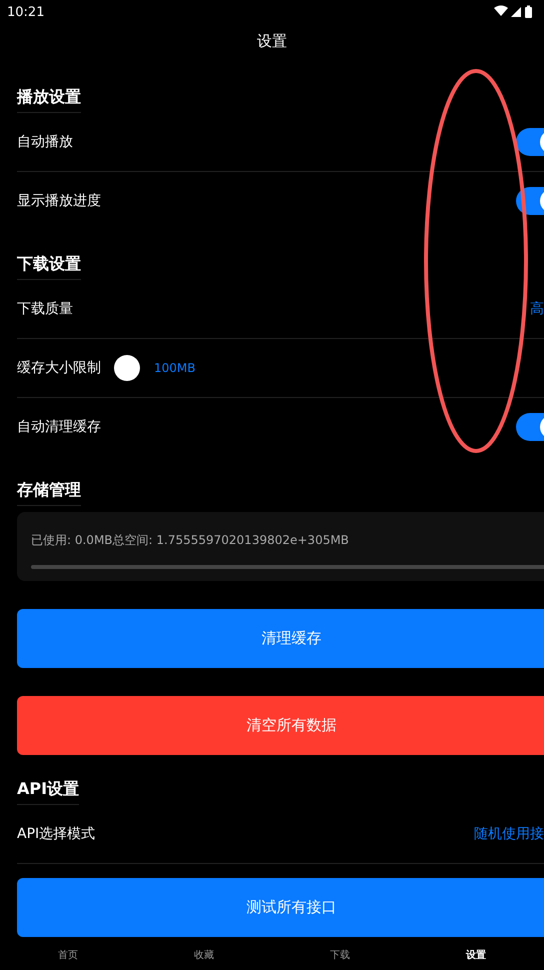  Describe the element at coordinates (175, 368) in the screenshot. I see `slider-reading: 100MB` at that location.